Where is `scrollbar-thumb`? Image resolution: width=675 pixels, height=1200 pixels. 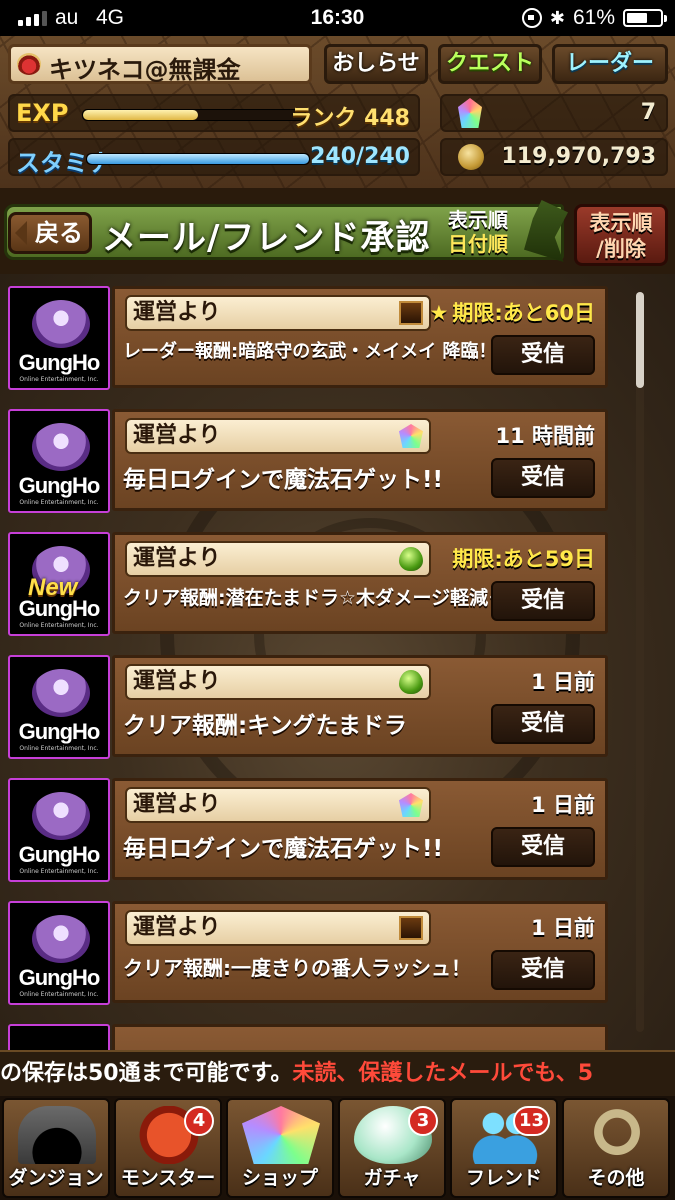 scrollbar-thumb is located at coordinates (640, 340).